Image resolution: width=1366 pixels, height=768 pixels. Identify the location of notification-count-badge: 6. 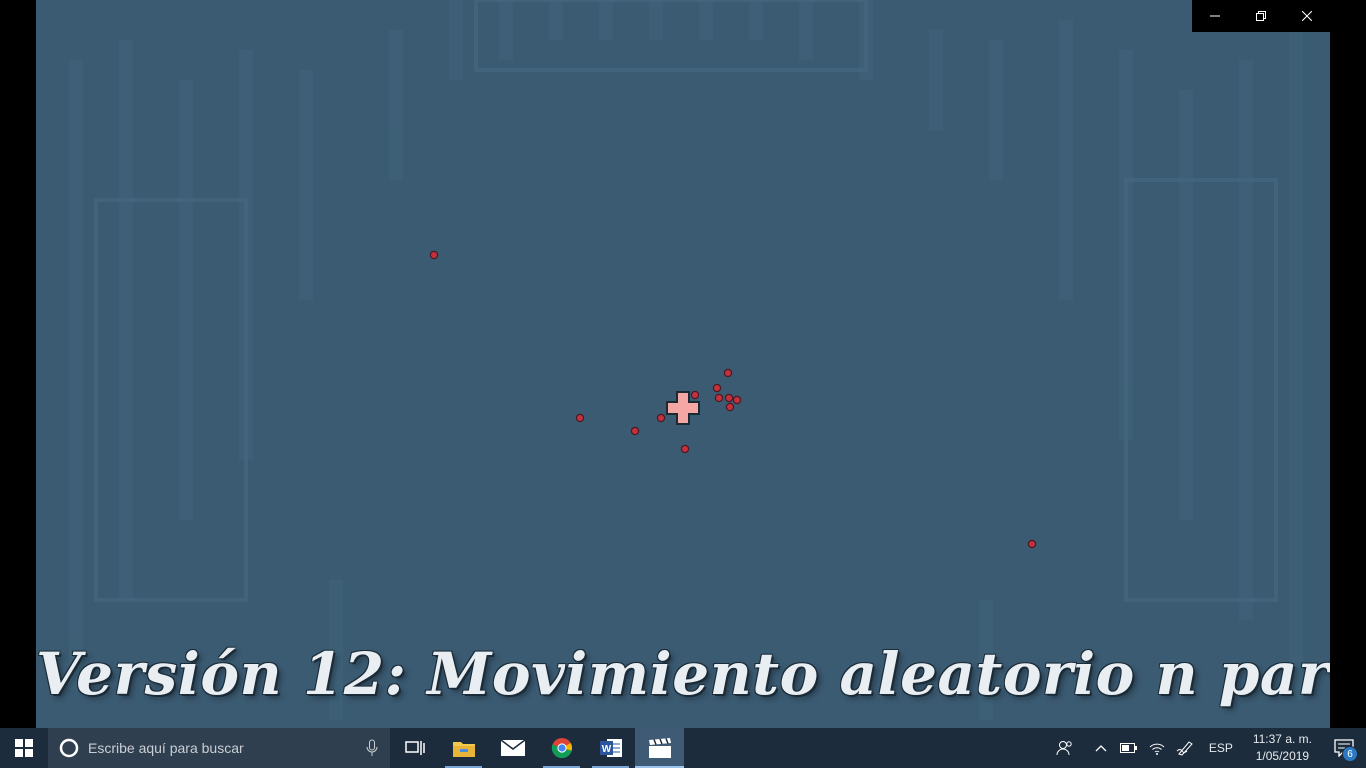
(1350, 754).